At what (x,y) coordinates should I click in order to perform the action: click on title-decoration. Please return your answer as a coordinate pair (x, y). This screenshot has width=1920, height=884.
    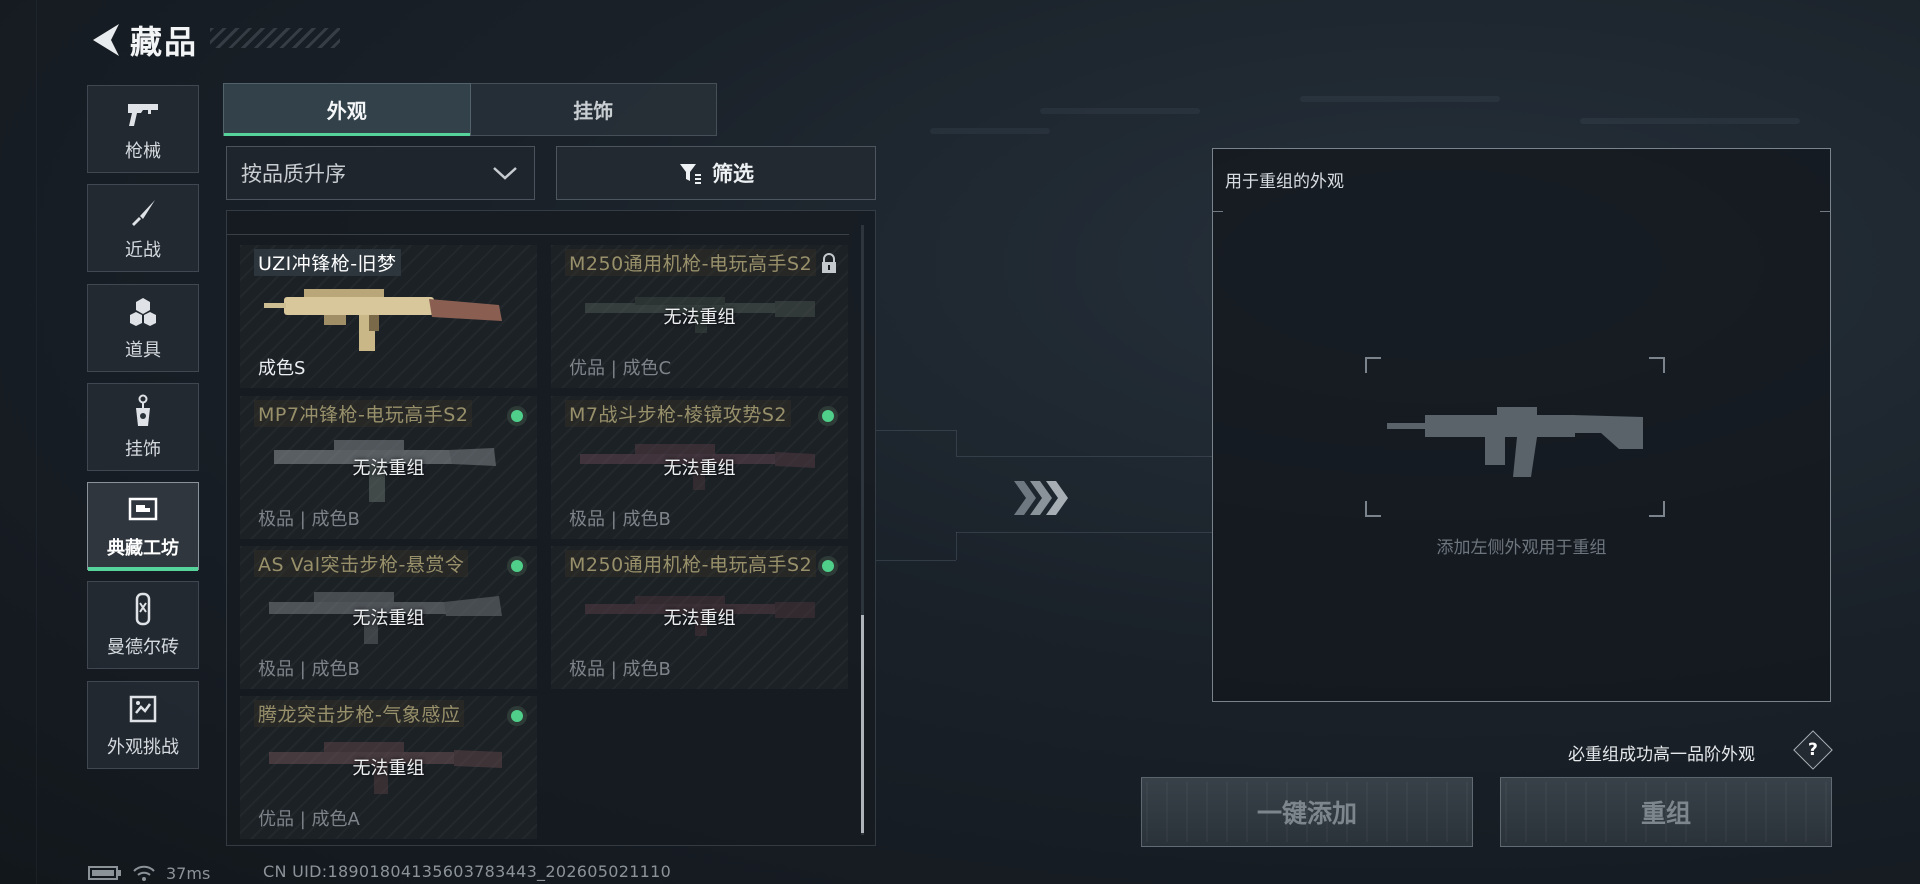
    Looking at the image, I should click on (275, 38).